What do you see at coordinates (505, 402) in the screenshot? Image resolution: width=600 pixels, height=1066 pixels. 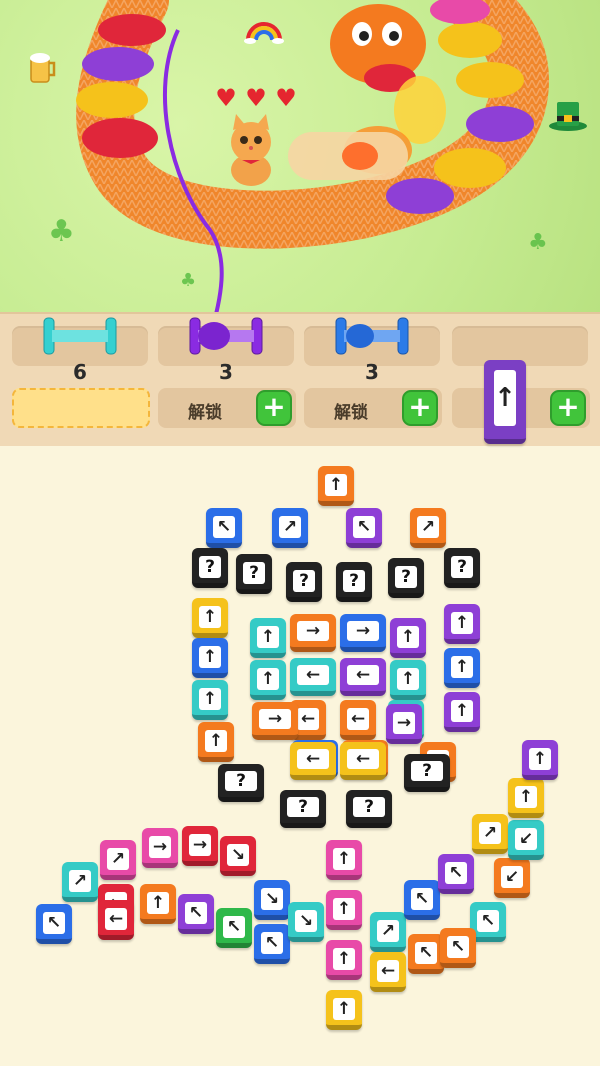 I see `moving-tile: ↑` at bounding box center [505, 402].